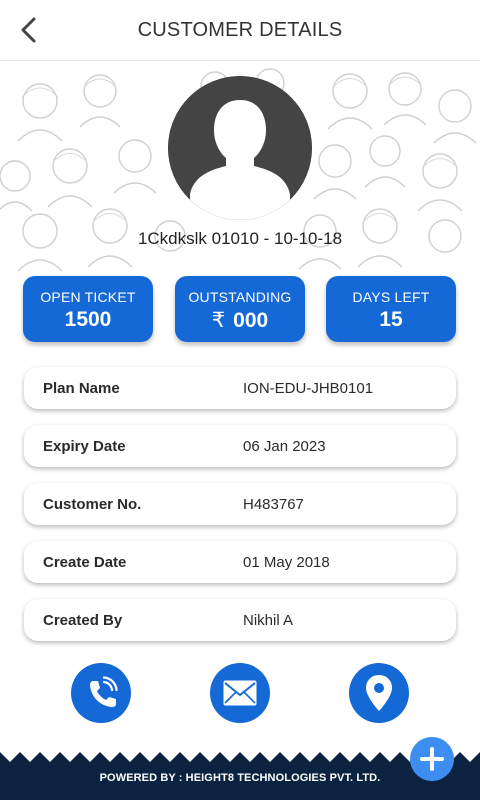 The height and width of the screenshot is (800, 480). Describe the element at coordinates (218, 320) in the screenshot. I see `rupee-symbol: ₹` at that location.